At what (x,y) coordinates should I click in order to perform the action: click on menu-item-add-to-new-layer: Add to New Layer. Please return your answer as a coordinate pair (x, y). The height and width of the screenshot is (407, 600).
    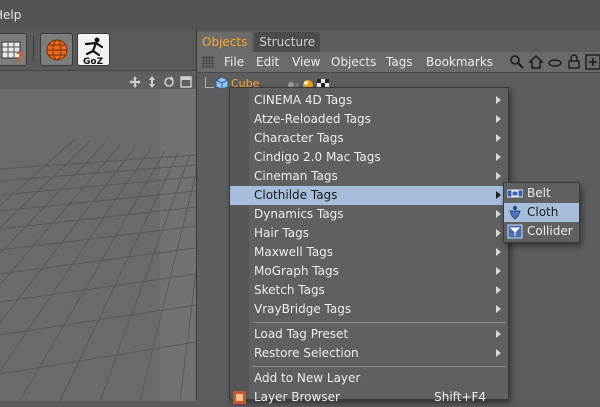
    Looking at the image, I should click on (369, 378).